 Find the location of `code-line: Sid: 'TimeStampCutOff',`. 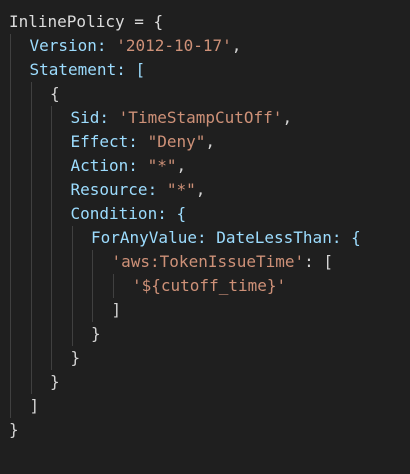

code-line: Sid: 'TimeStampCutOff', is located at coordinates (182, 118).